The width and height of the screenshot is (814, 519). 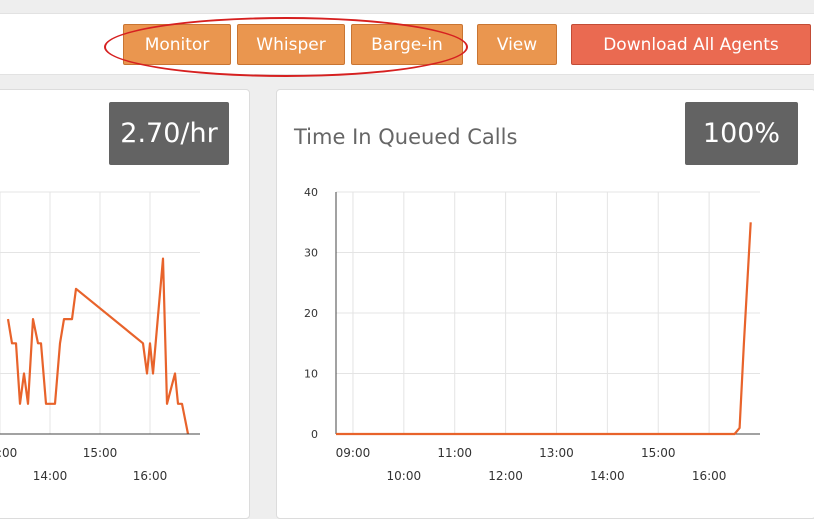 What do you see at coordinates (353, 453) in the screenshot?
I see `x-tick-label: 09:00` at bounding box center [353, 453].